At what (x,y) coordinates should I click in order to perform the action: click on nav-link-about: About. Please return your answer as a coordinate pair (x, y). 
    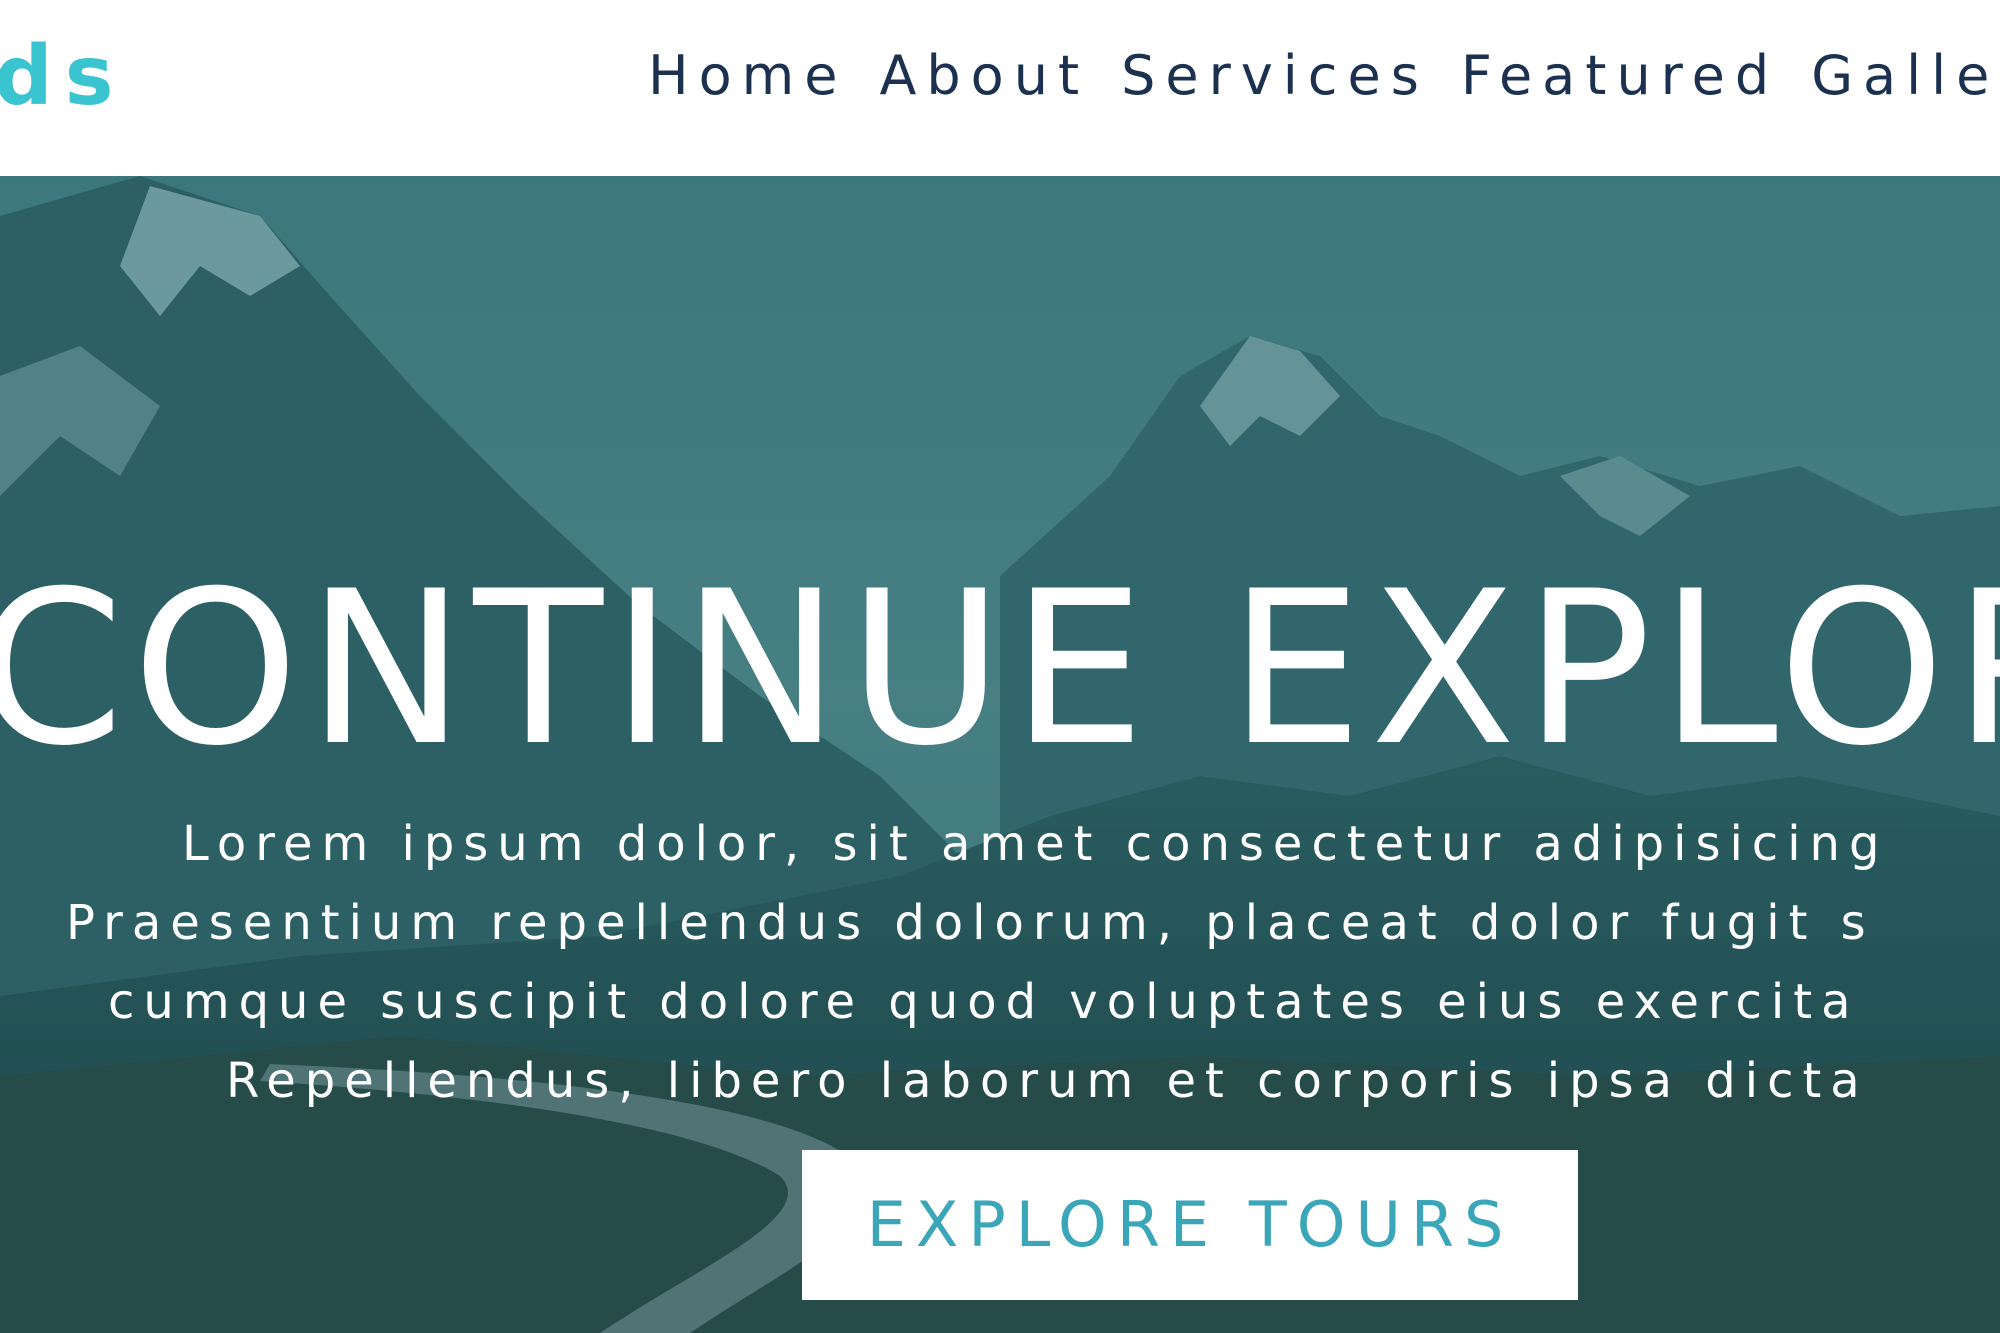
    Looking at the image, I should click on (984, 76).